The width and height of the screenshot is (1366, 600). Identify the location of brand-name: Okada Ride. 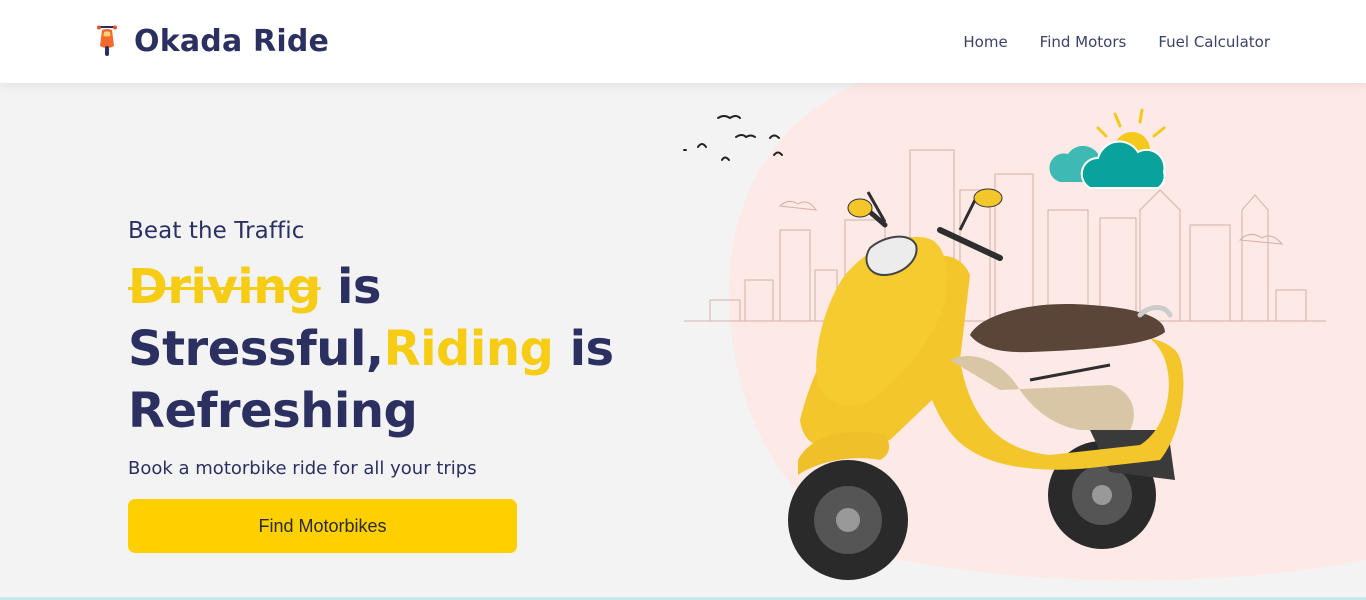
(232, 41).